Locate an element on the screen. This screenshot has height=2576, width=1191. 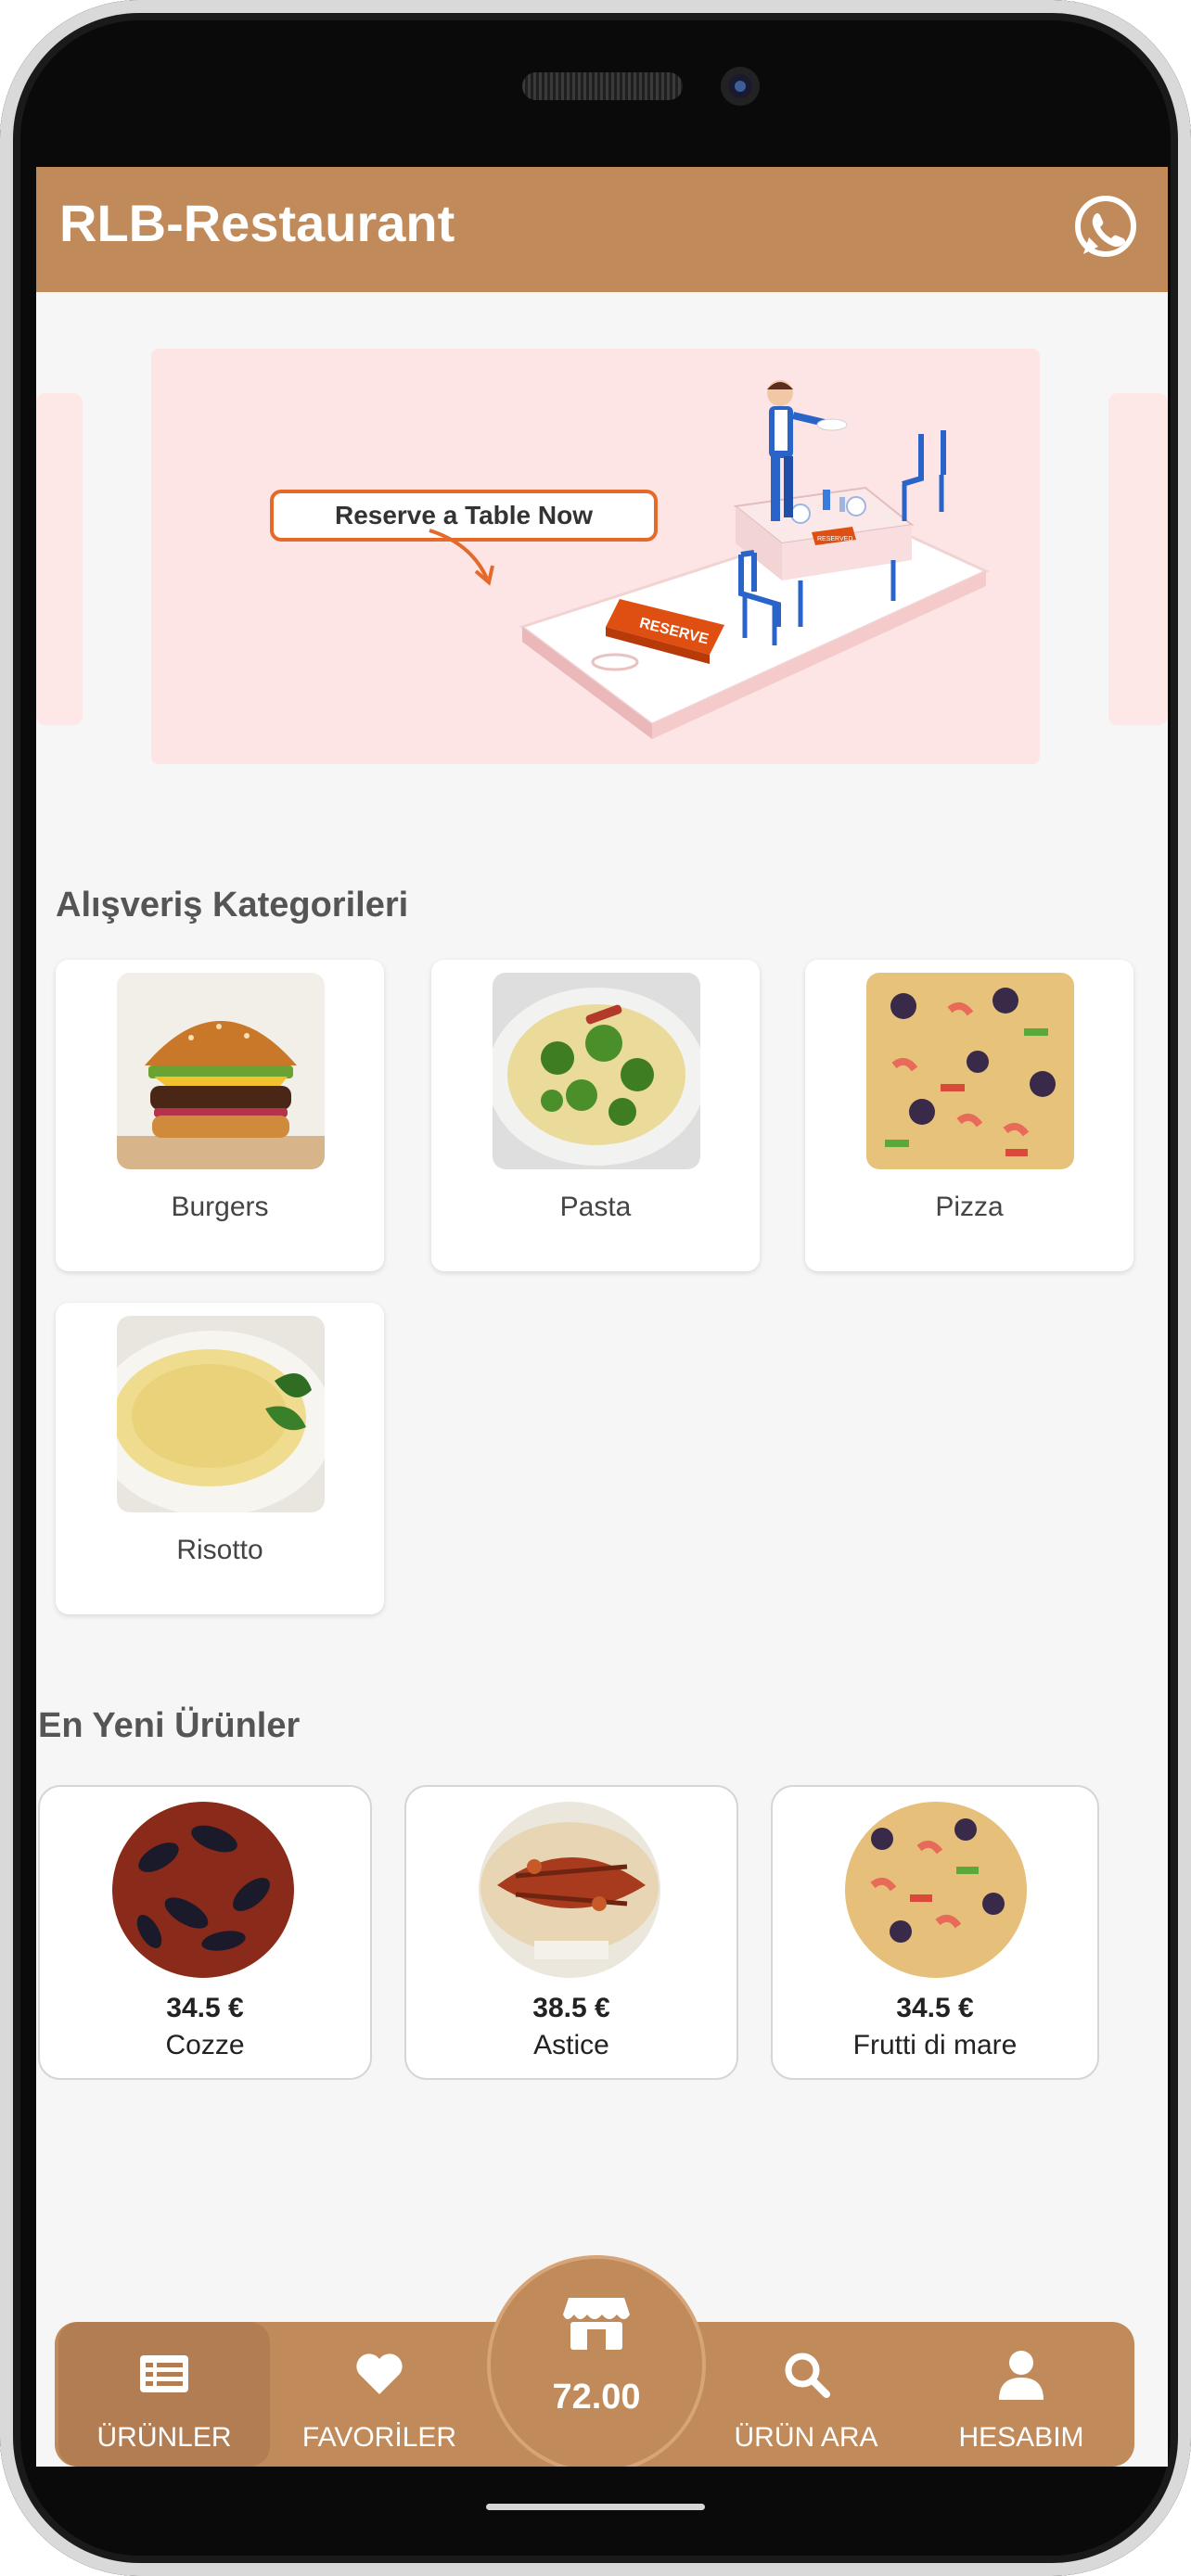
product-name: Cozze is located at coordinates (205, 2045).